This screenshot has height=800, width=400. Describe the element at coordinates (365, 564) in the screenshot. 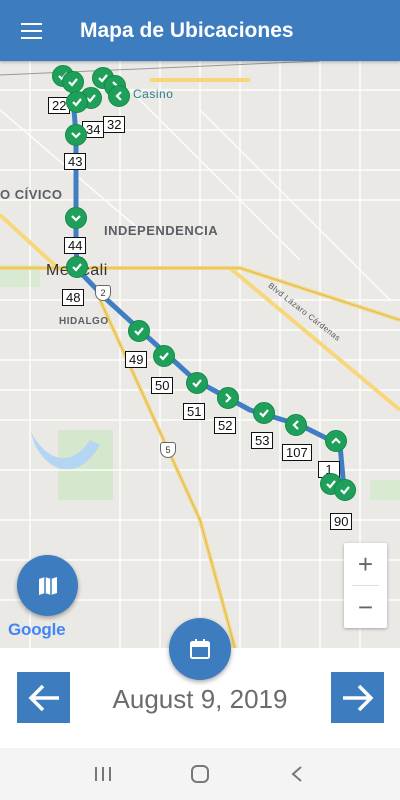

I see `zoom-in-button: +` at that location.